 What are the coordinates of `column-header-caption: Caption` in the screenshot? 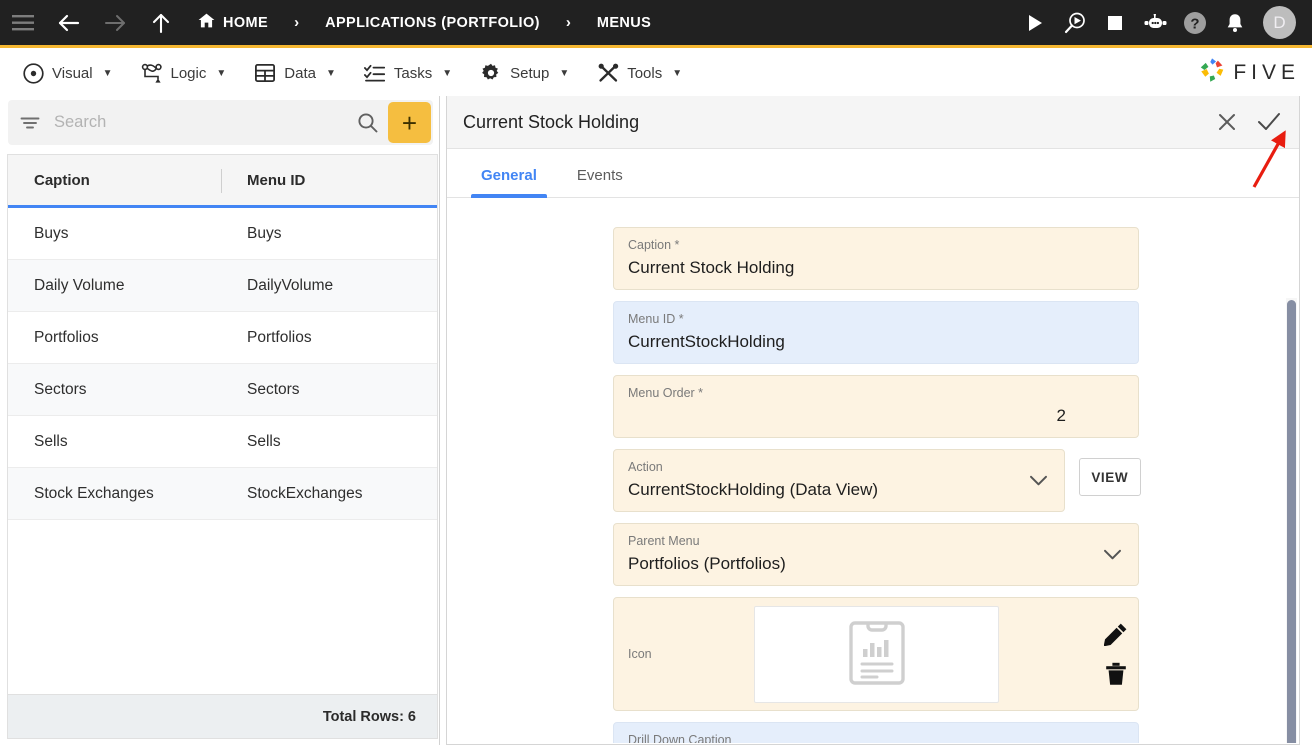 It's located at (114, 180).